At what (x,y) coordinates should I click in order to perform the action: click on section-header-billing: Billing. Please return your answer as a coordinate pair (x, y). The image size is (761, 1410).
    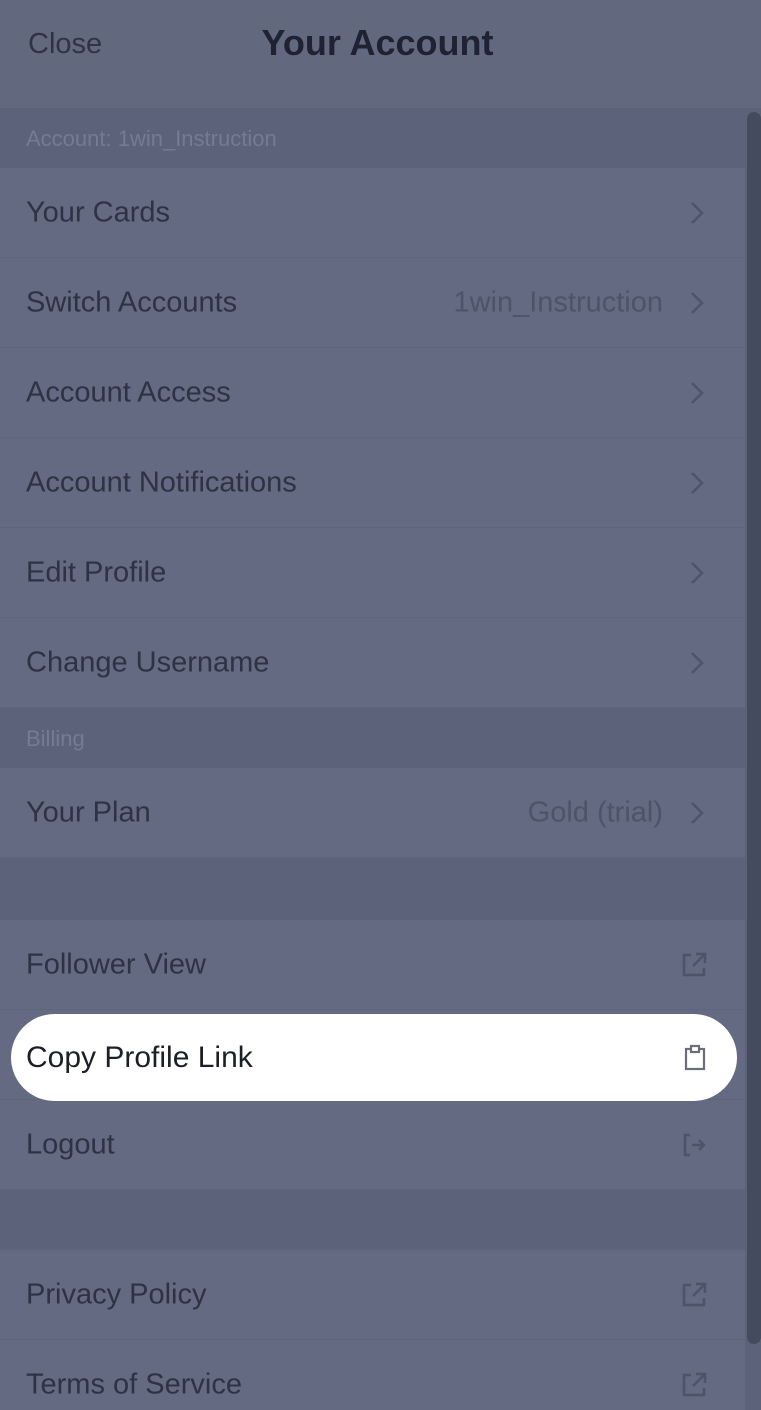
    Looking at the image, I should click on (372, 738).